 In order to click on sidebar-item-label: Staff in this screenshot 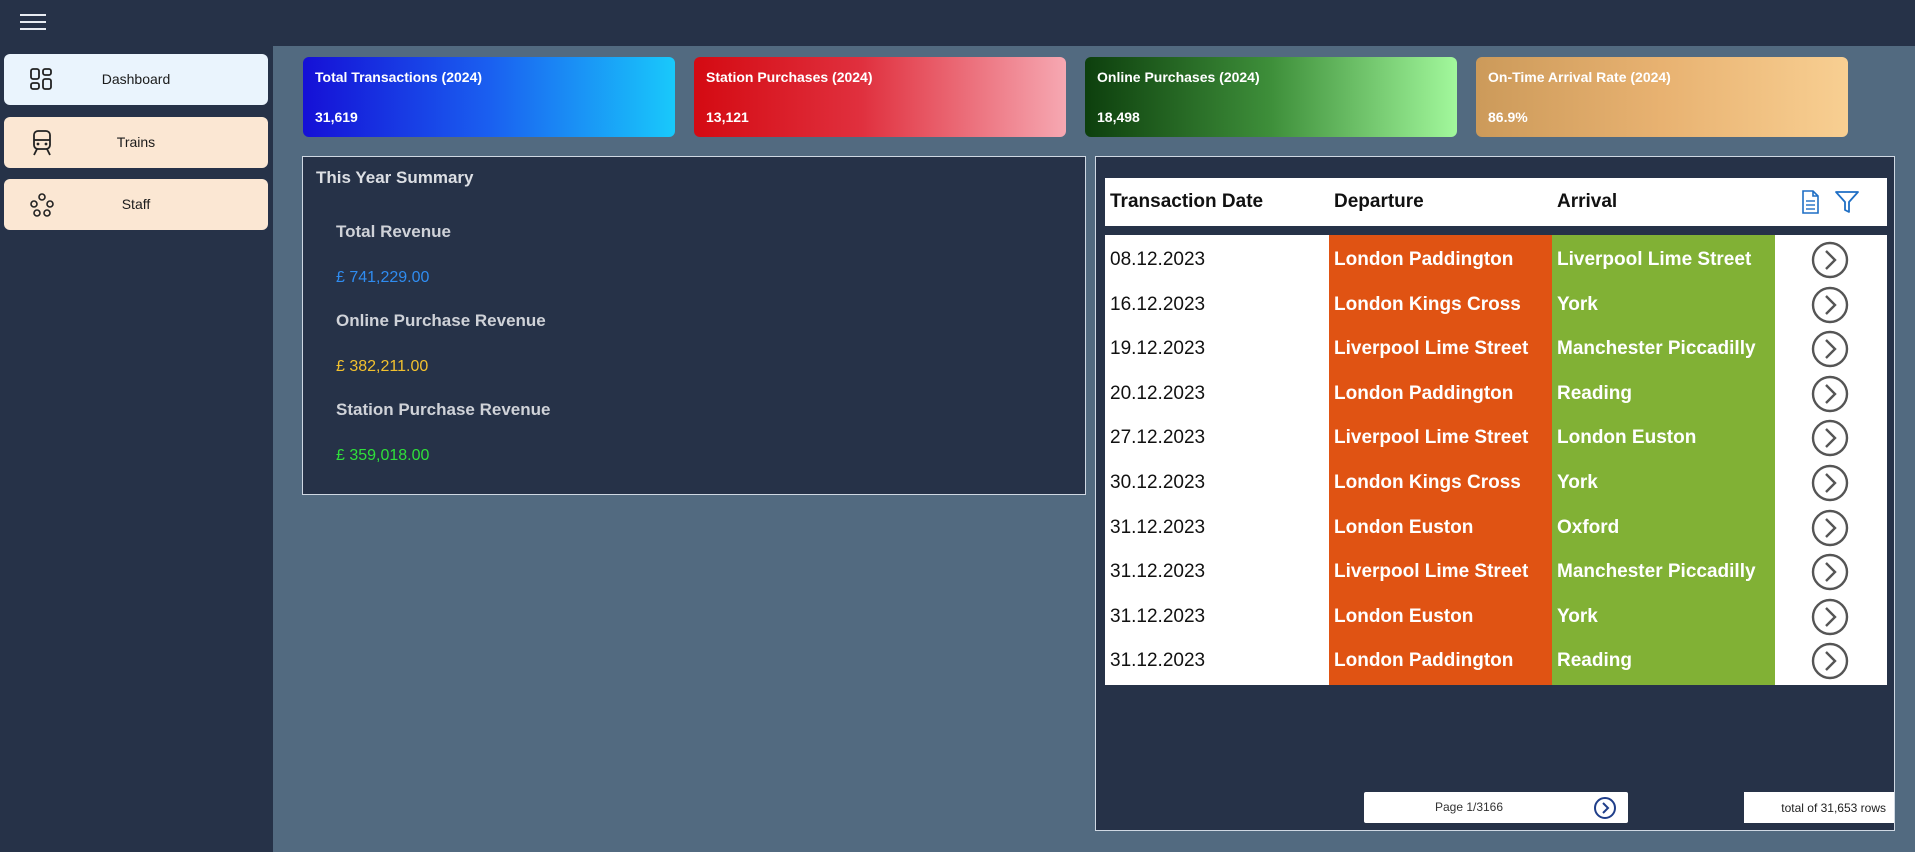, I will do `click(136, 204)`.